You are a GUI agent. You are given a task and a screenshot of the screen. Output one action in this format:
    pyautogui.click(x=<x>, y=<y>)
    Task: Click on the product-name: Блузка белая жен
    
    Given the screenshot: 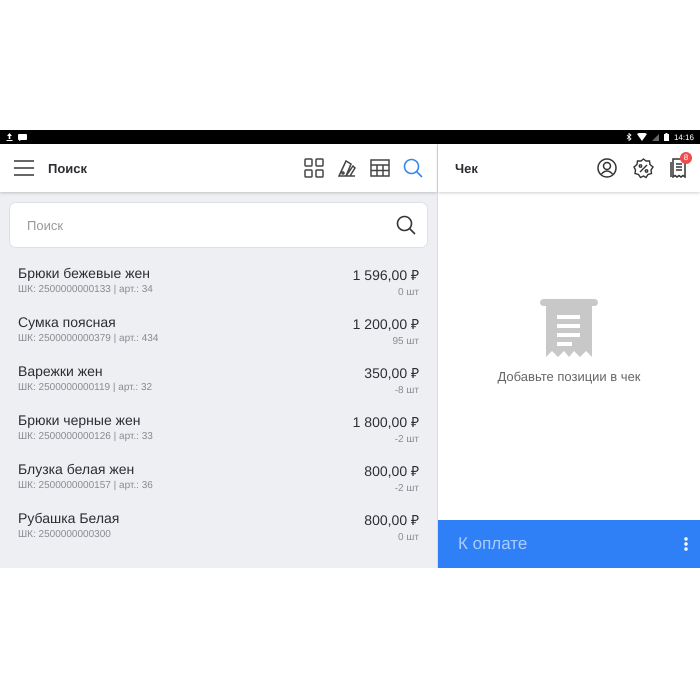 What is the action you would take?
    pyautogui.click(x=77, y=469)
    